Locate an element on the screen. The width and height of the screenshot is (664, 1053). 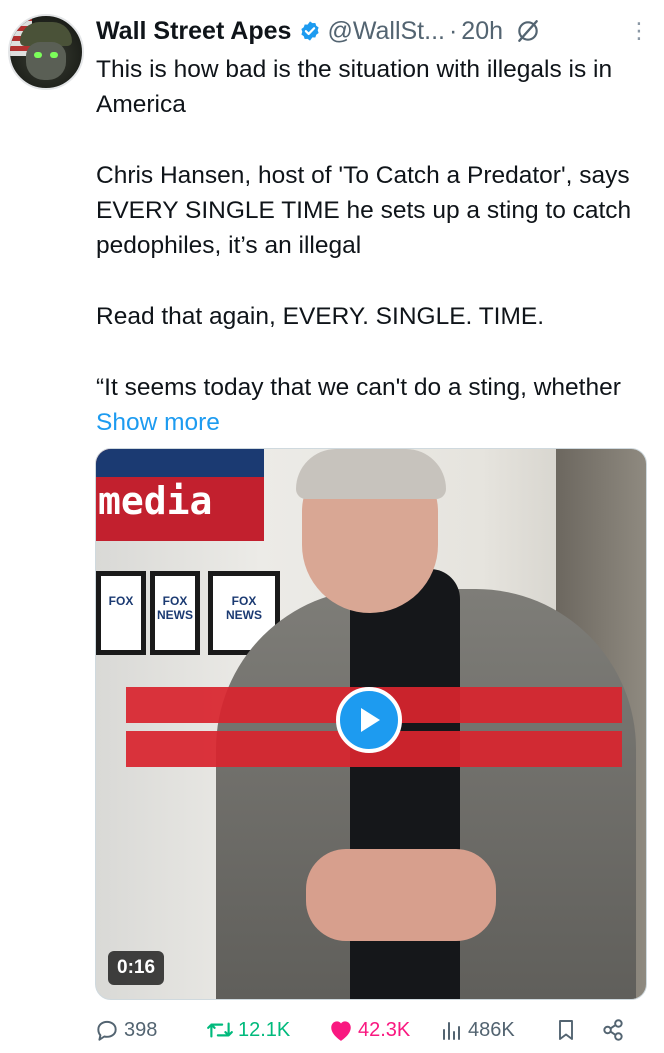
author-name: Wall Street Apes is located at coordinates (193, 31).